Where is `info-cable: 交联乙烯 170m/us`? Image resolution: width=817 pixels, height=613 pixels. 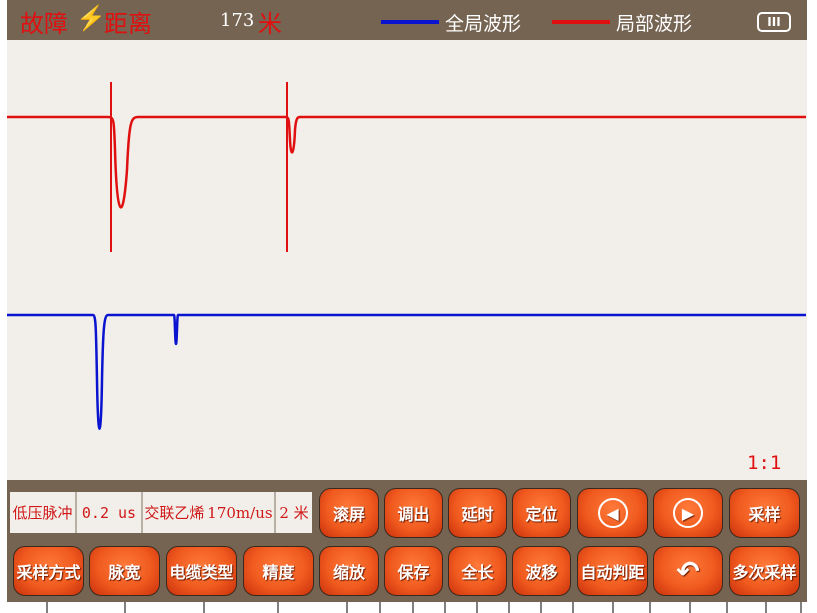 info-cable: 交联乙烯 170m/us is located at coordinates (209, 512).